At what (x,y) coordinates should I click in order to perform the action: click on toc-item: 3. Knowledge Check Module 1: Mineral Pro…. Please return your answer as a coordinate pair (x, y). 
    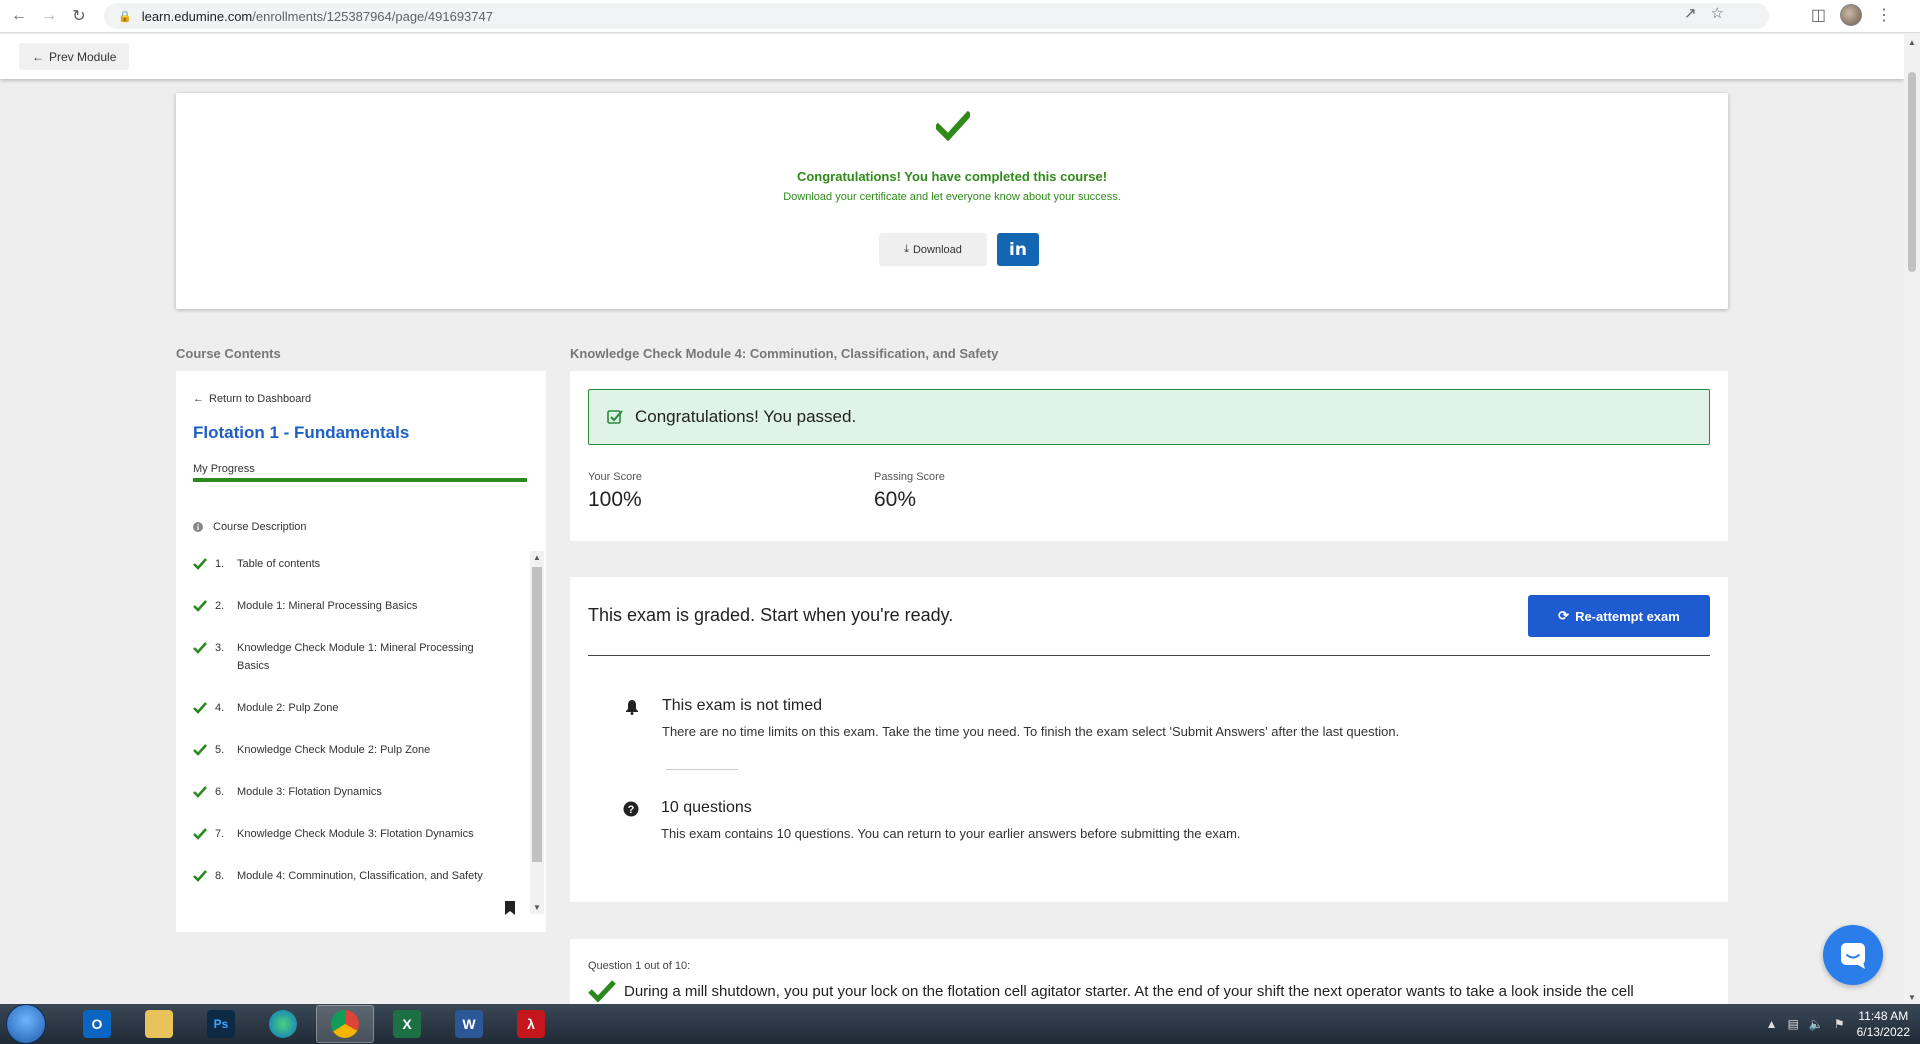
    Looking at the image, I should click on (348, 657).